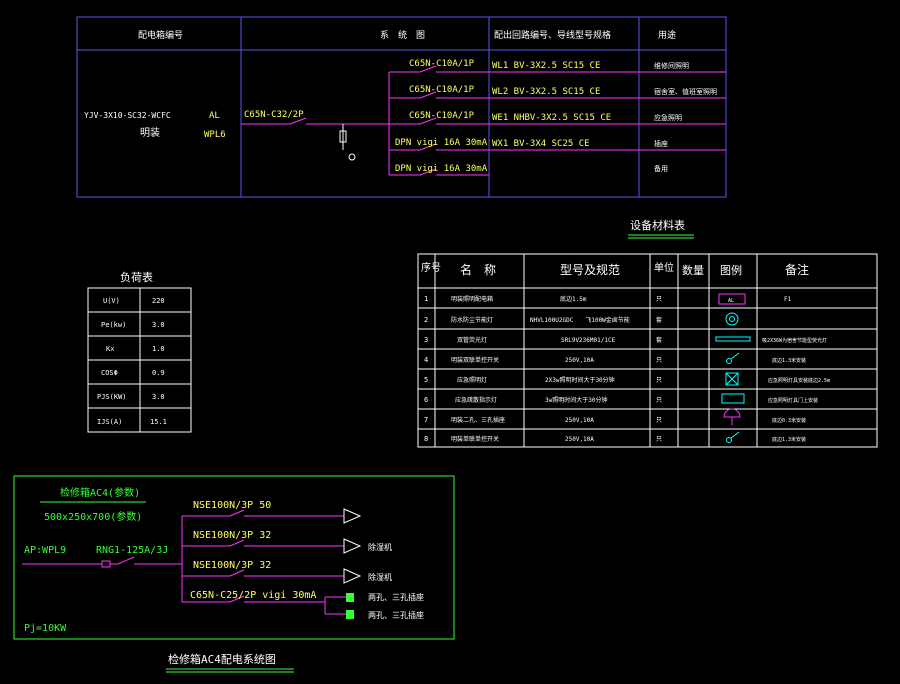  What do you see at coordinates (615, 437) in the screenshot?
I see `table-row: 8 明装单联单控开关 250V,10A 只 底边1.3米安装` at bounding box center [615, 437].